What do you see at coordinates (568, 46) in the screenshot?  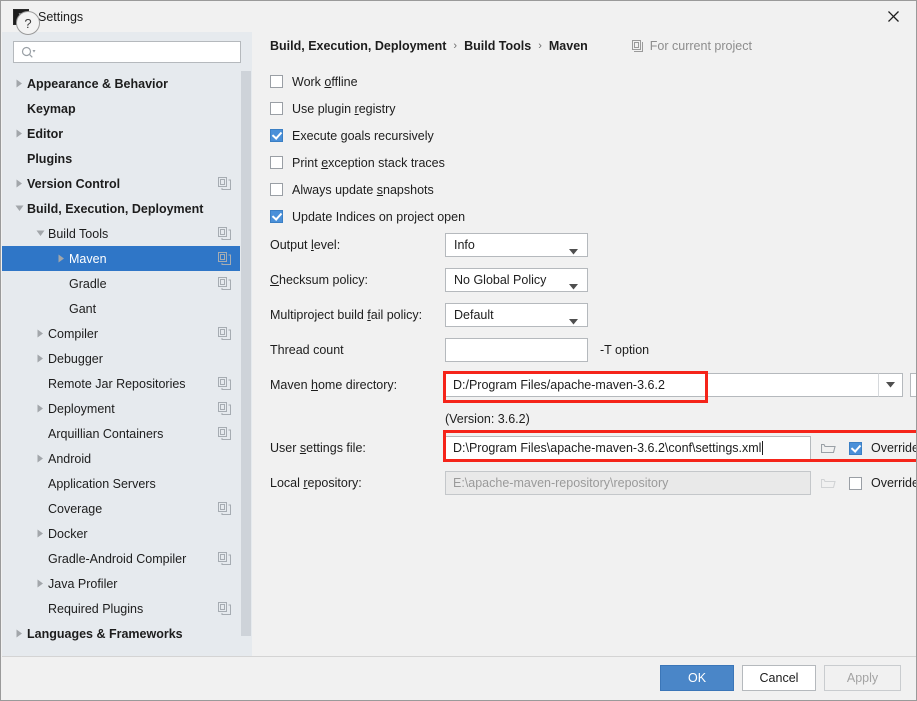 I see `breadcrumb-item-2: Maven` at bounding box center [568, 46].